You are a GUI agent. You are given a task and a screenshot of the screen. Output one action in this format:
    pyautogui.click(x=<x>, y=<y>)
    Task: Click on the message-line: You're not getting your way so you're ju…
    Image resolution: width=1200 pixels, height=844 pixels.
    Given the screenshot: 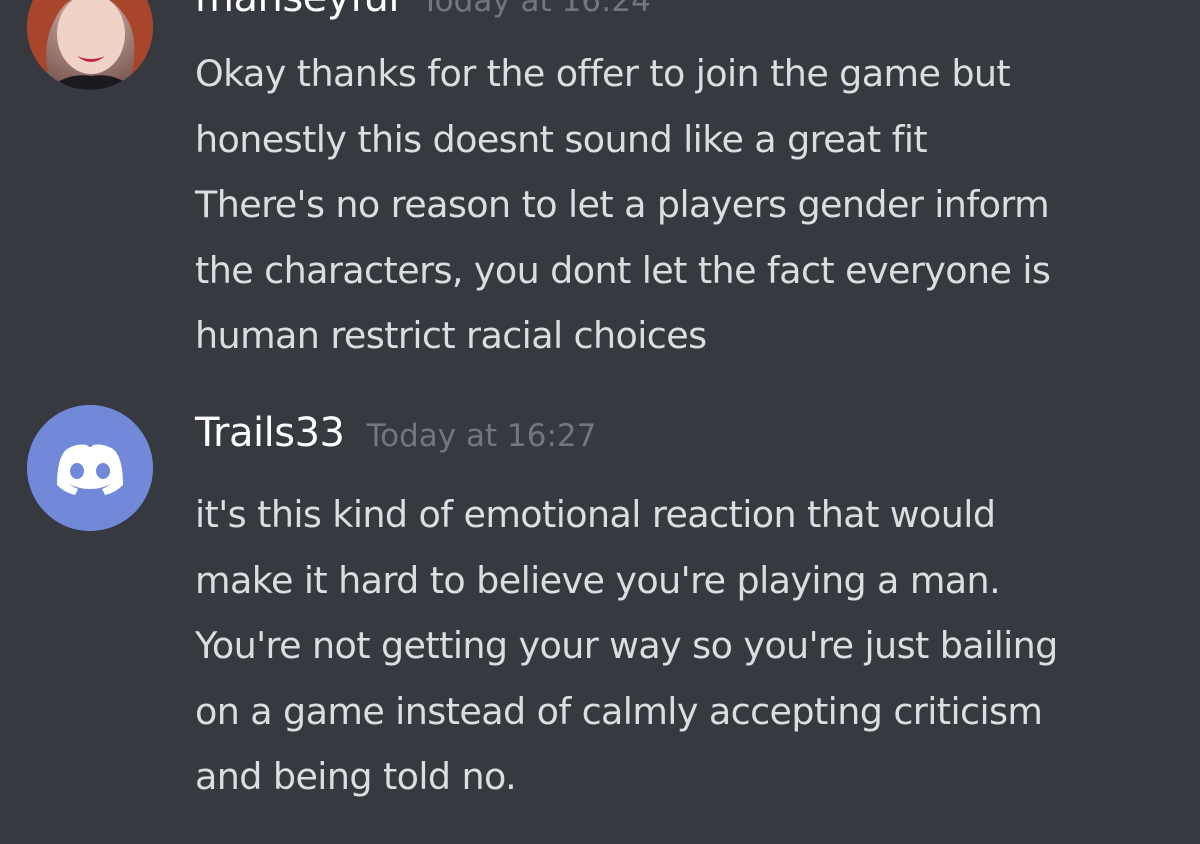 What is the action you would take?
    pyautogui.click(x=626, y=645)
    